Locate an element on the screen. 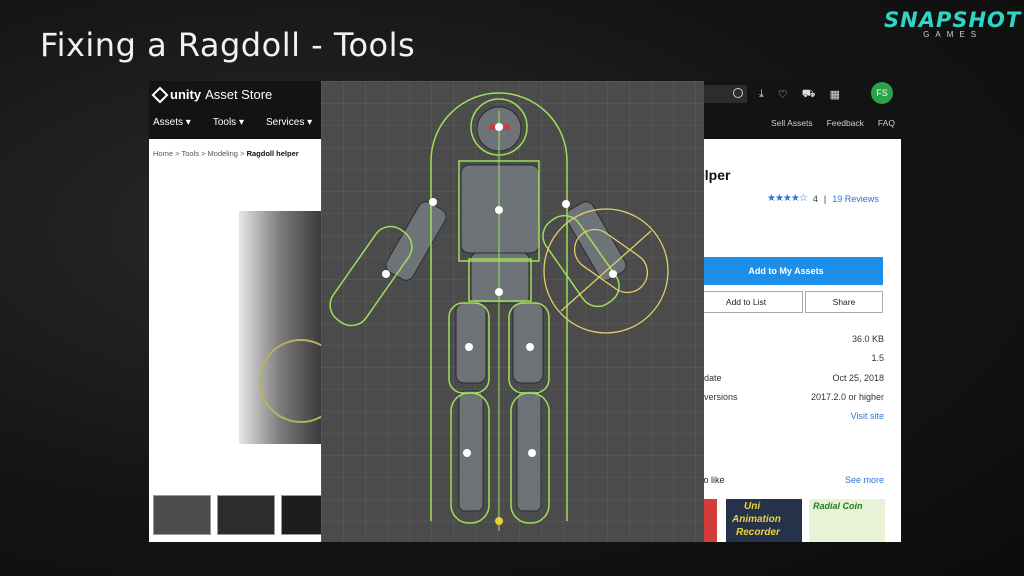 Image resolution: width=1024 pixels, height=576 pixels. header-icons: ⤓ ♡ ⛟ ▦ is located at coordinates (799, 95).